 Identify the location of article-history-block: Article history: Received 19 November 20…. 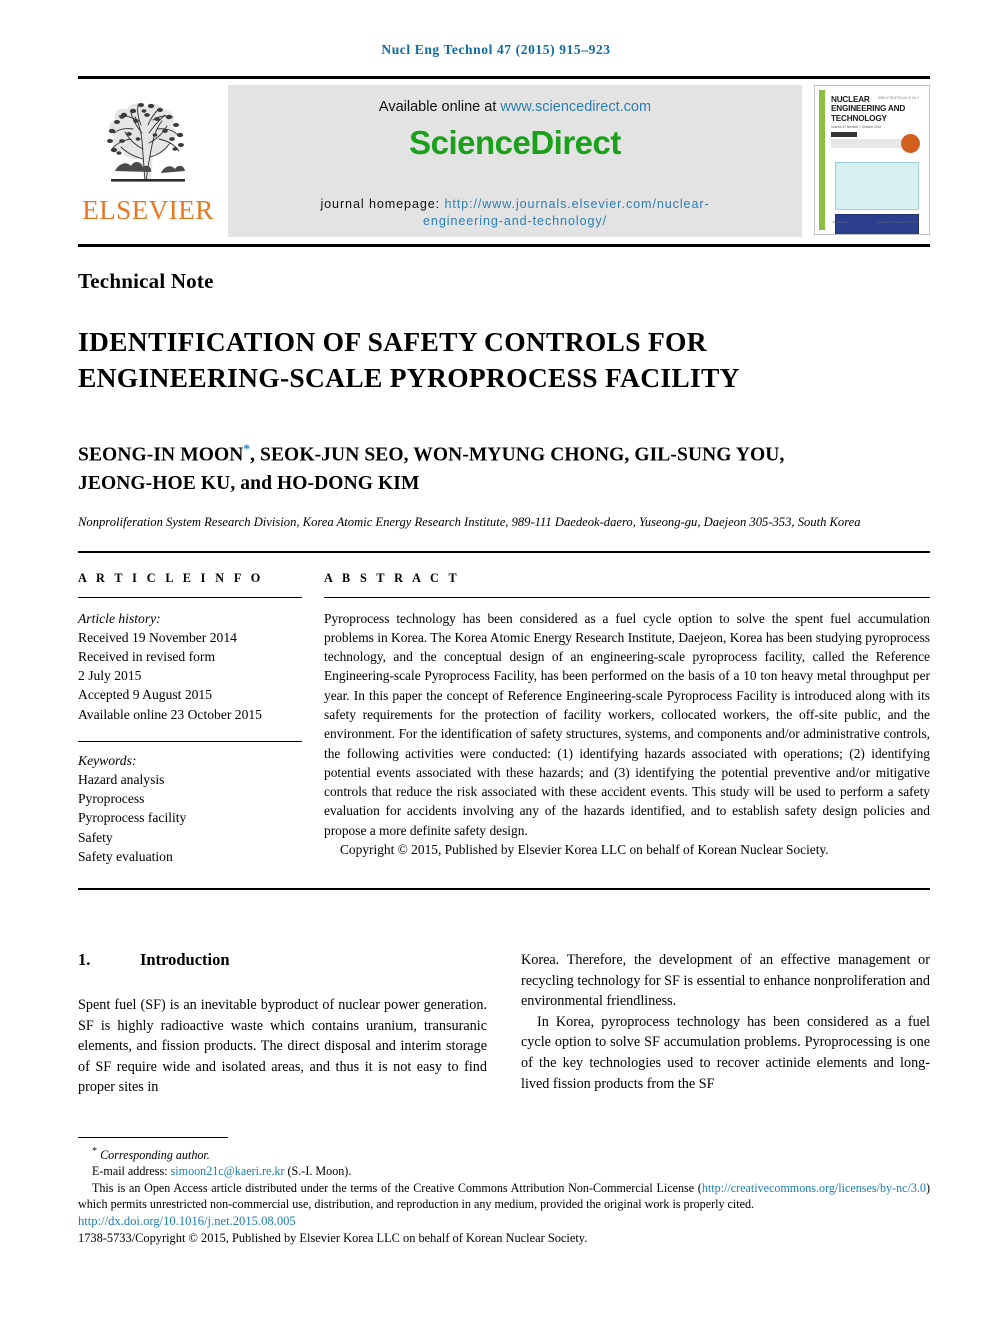
(190, 661).